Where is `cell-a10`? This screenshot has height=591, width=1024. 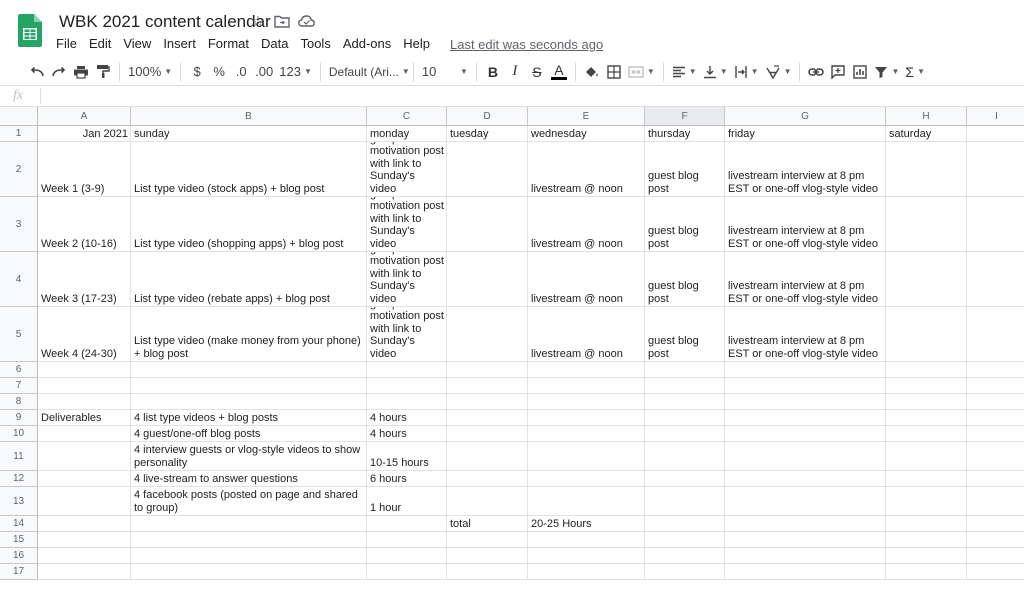
cell-a10 is located at coordinates (84, 434).